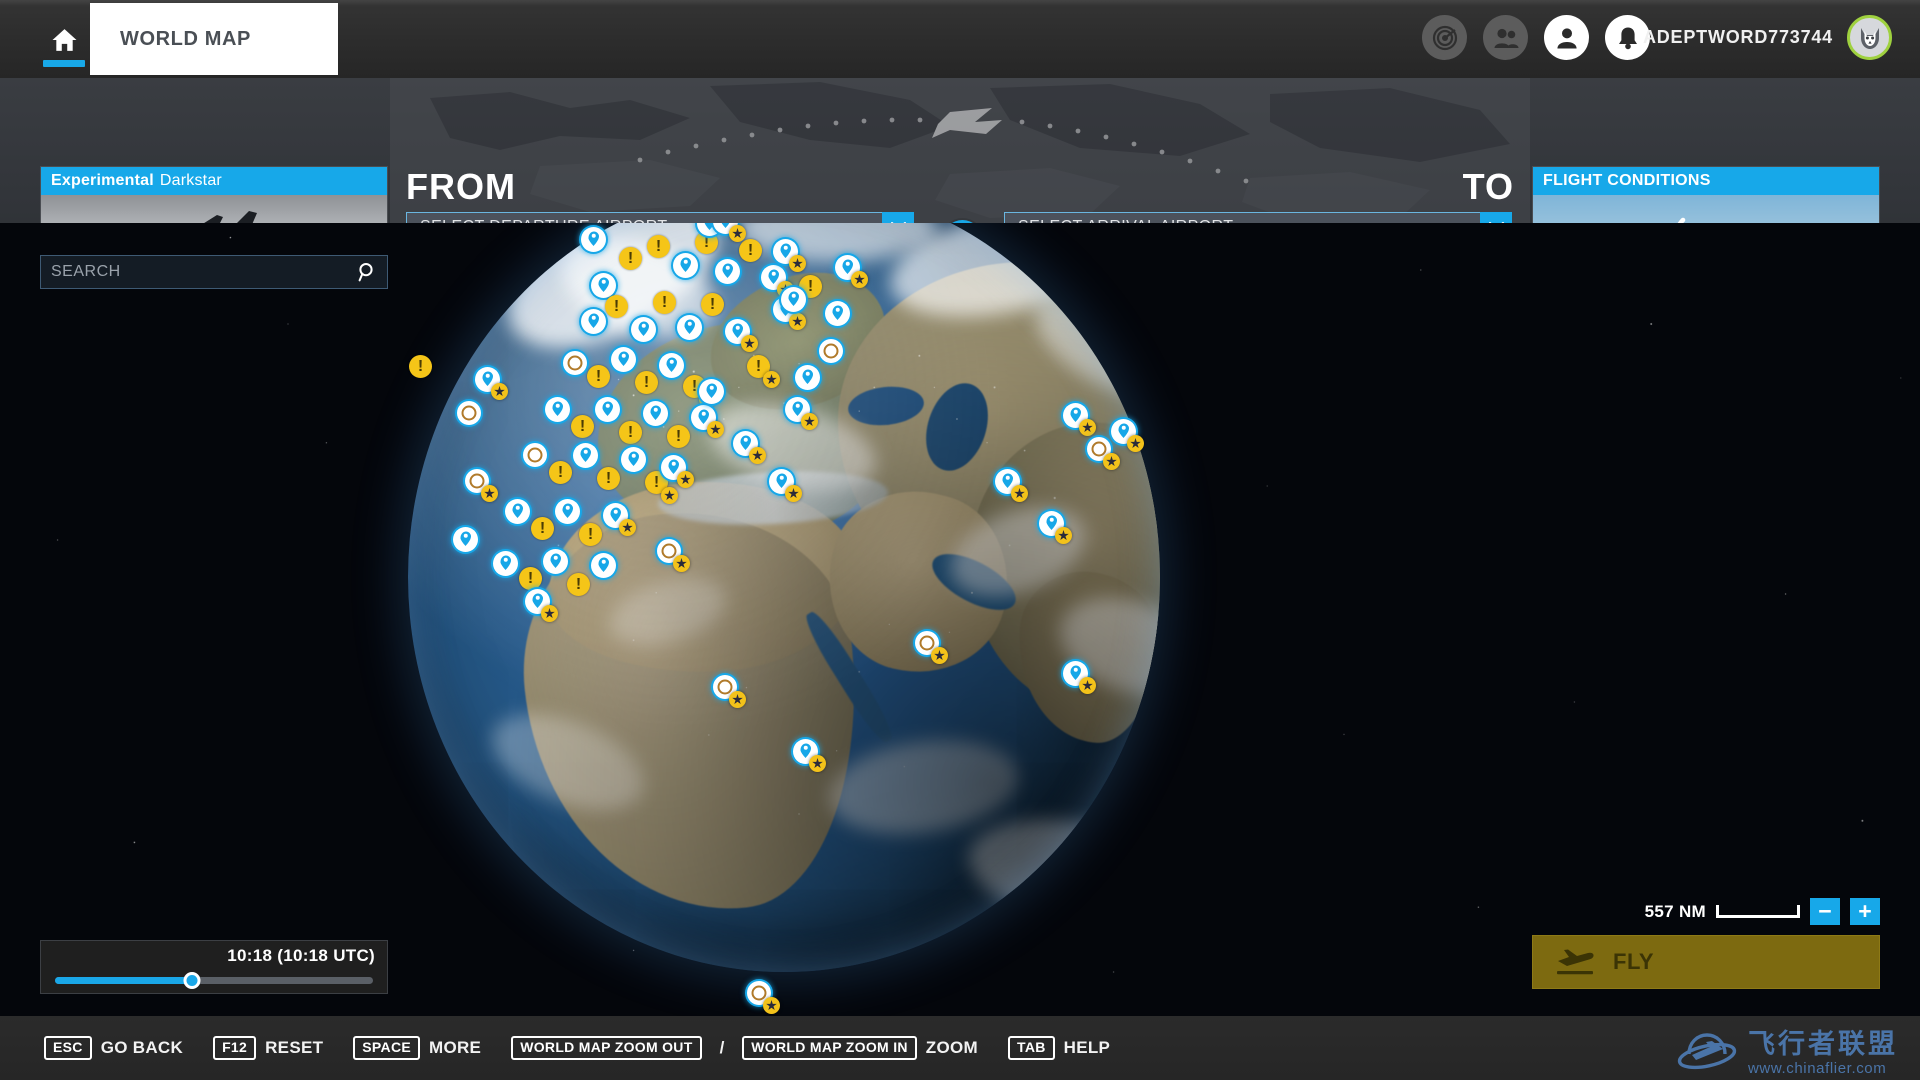 The width and height of the screenshot is (1920, 1080). Describe the element at coordinates (1706, 962) in the screenshot. I see `fly-button: FLY` at that location.